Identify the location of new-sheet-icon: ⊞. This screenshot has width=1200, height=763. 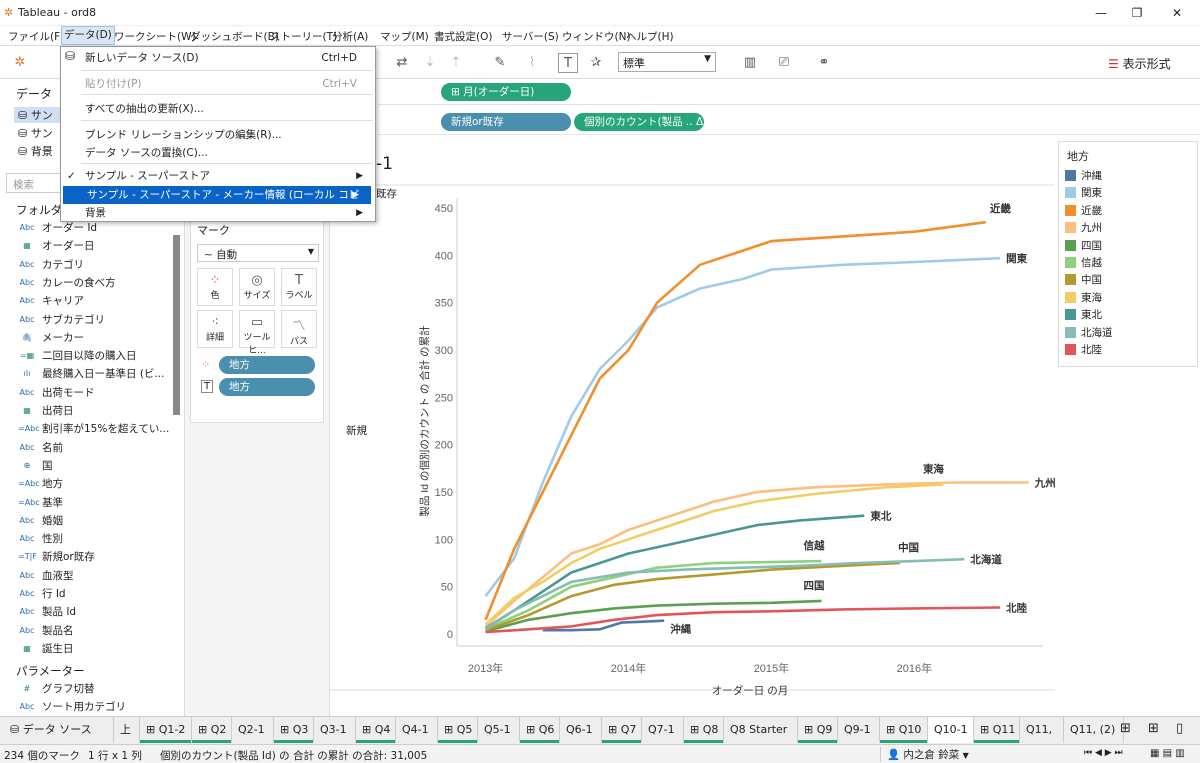
(1125, 728).